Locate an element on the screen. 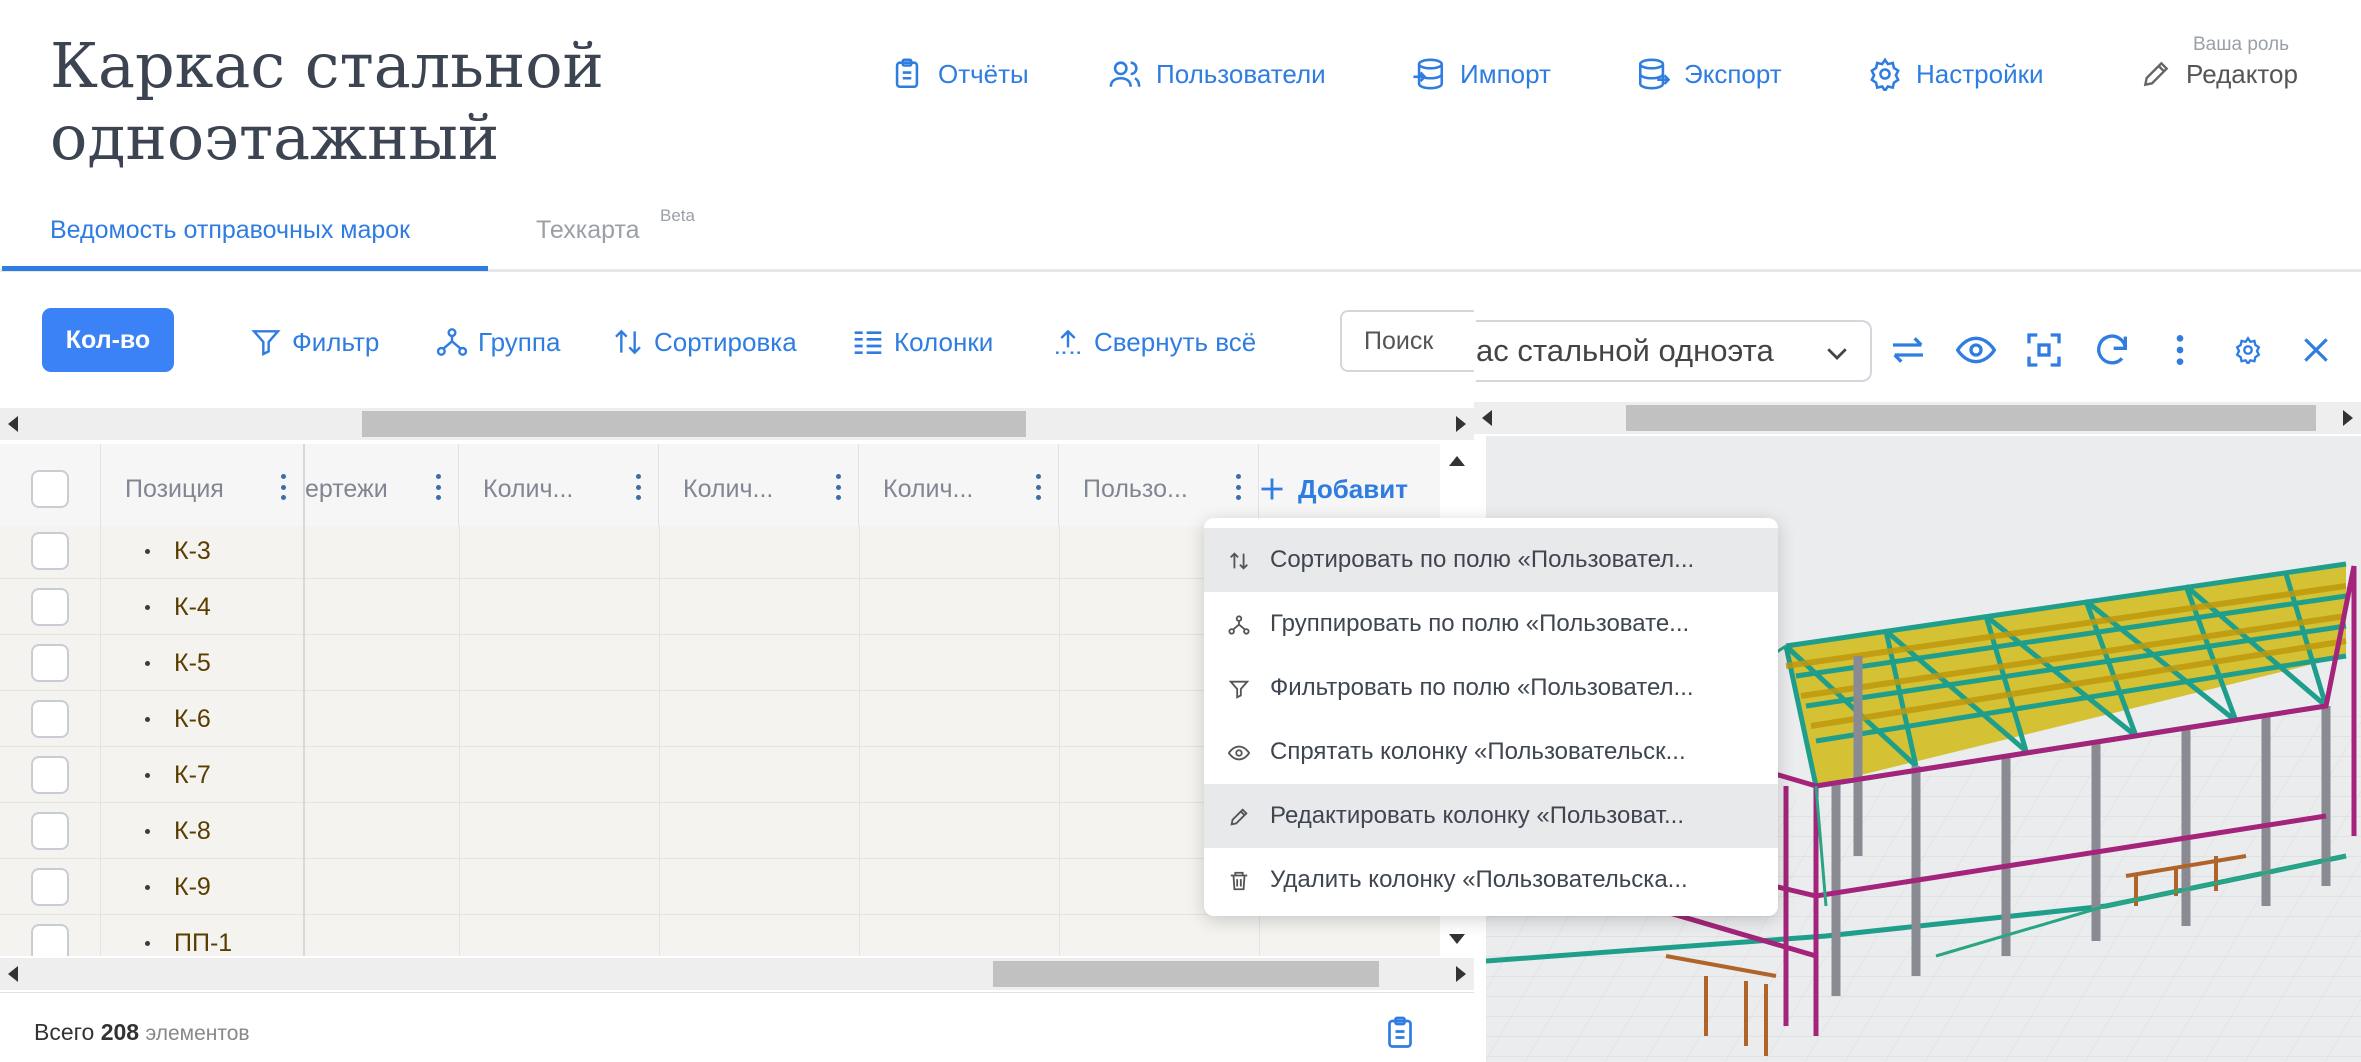  select-all-checkbox is located at coordinates (50, 489).